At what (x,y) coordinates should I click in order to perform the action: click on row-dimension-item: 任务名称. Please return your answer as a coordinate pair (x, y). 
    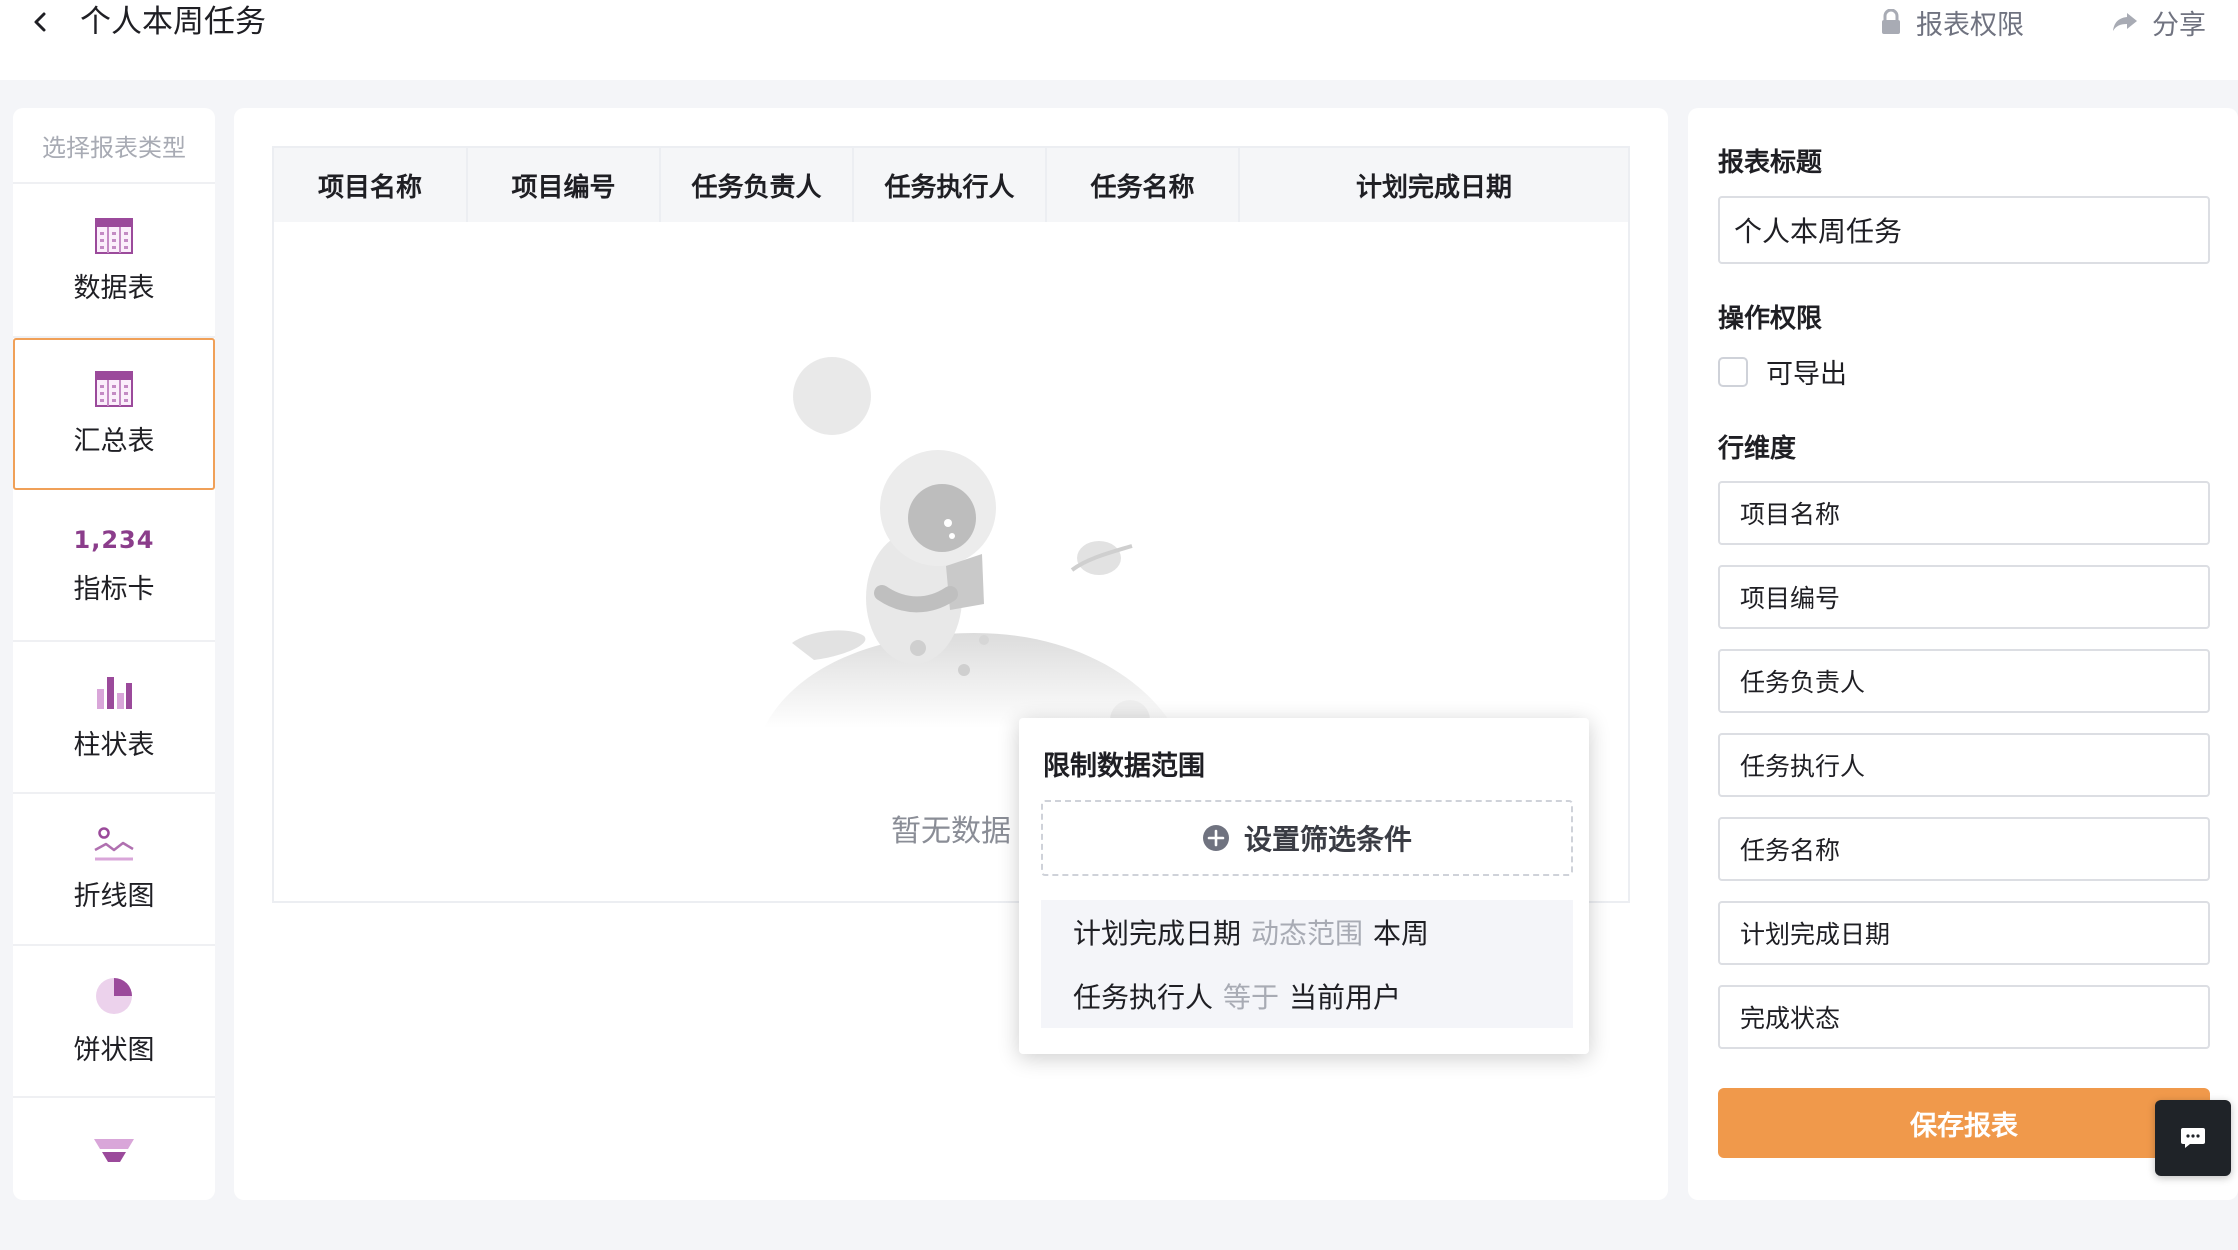
    Looking at the image, I should click on (1964, 849).